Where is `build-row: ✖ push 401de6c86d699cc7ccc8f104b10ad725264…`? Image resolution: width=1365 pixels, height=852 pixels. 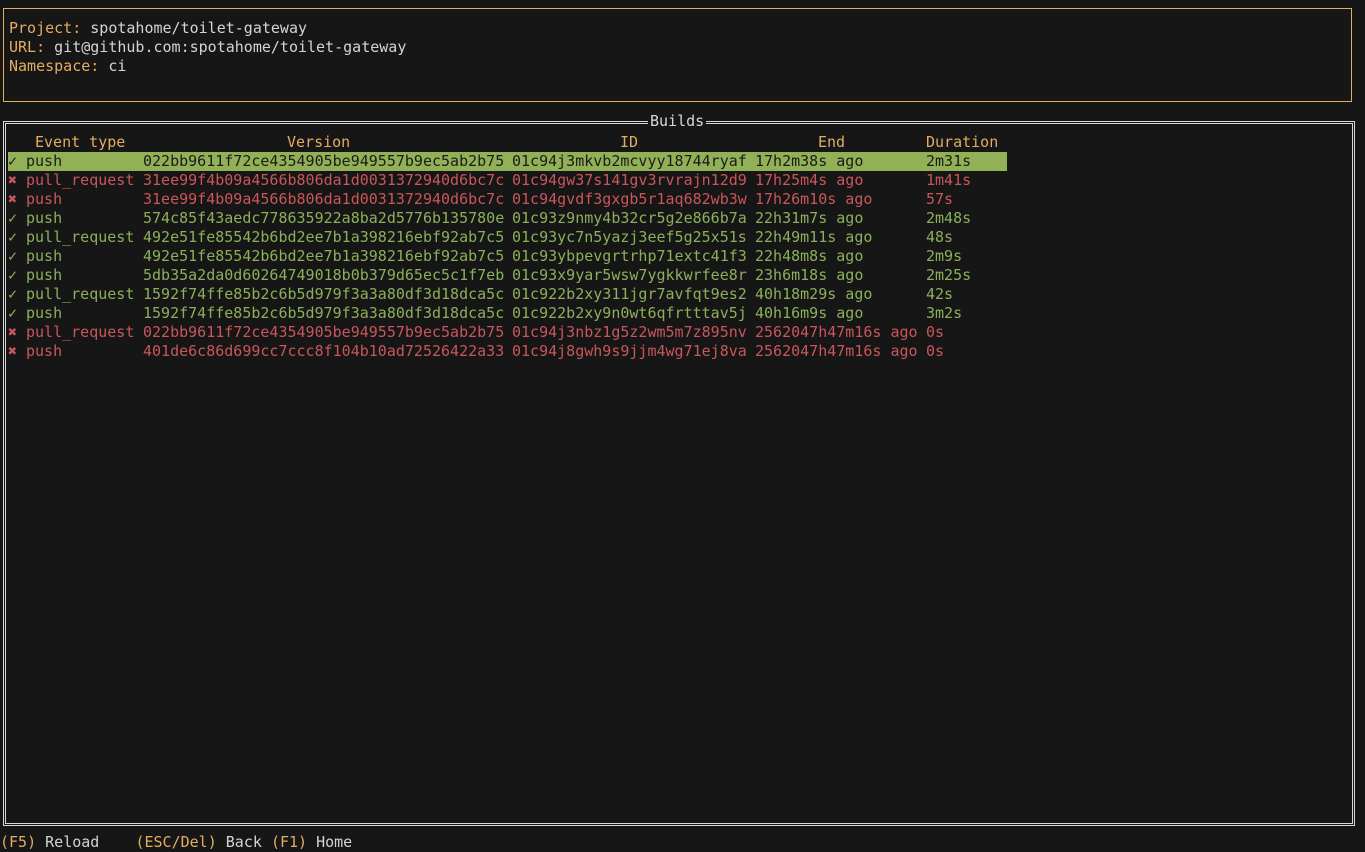
build-row: ✖ push 401de6c86d699cc7ccc8f104b10ad725264… is located at coordinates (507, 351).